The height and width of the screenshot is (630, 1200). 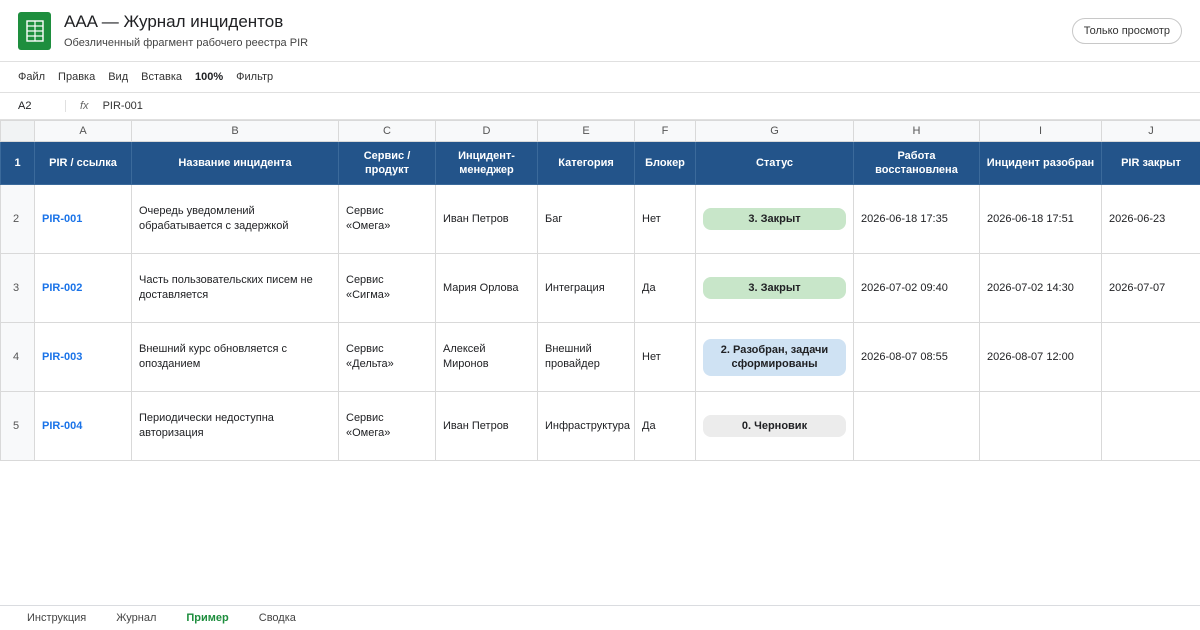 What do you see at coordinates (123, 106) in the screenshot?
I see `formula-input: PIR-001` at bounding box center [123, 106].